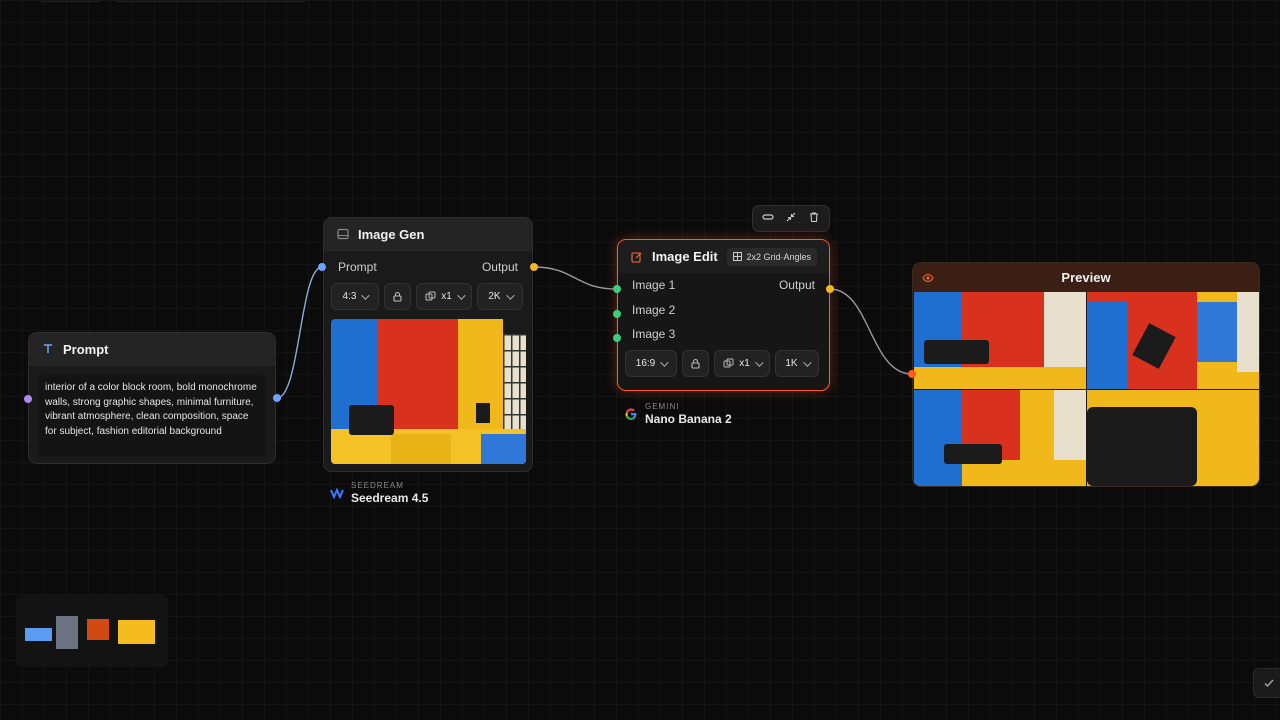 The height and width of the screenshot is (720, 1280). Describe the element at coordinates (390, 498) in the screenshot. I see `gen-model-name: Seedream 4.5` at that location.